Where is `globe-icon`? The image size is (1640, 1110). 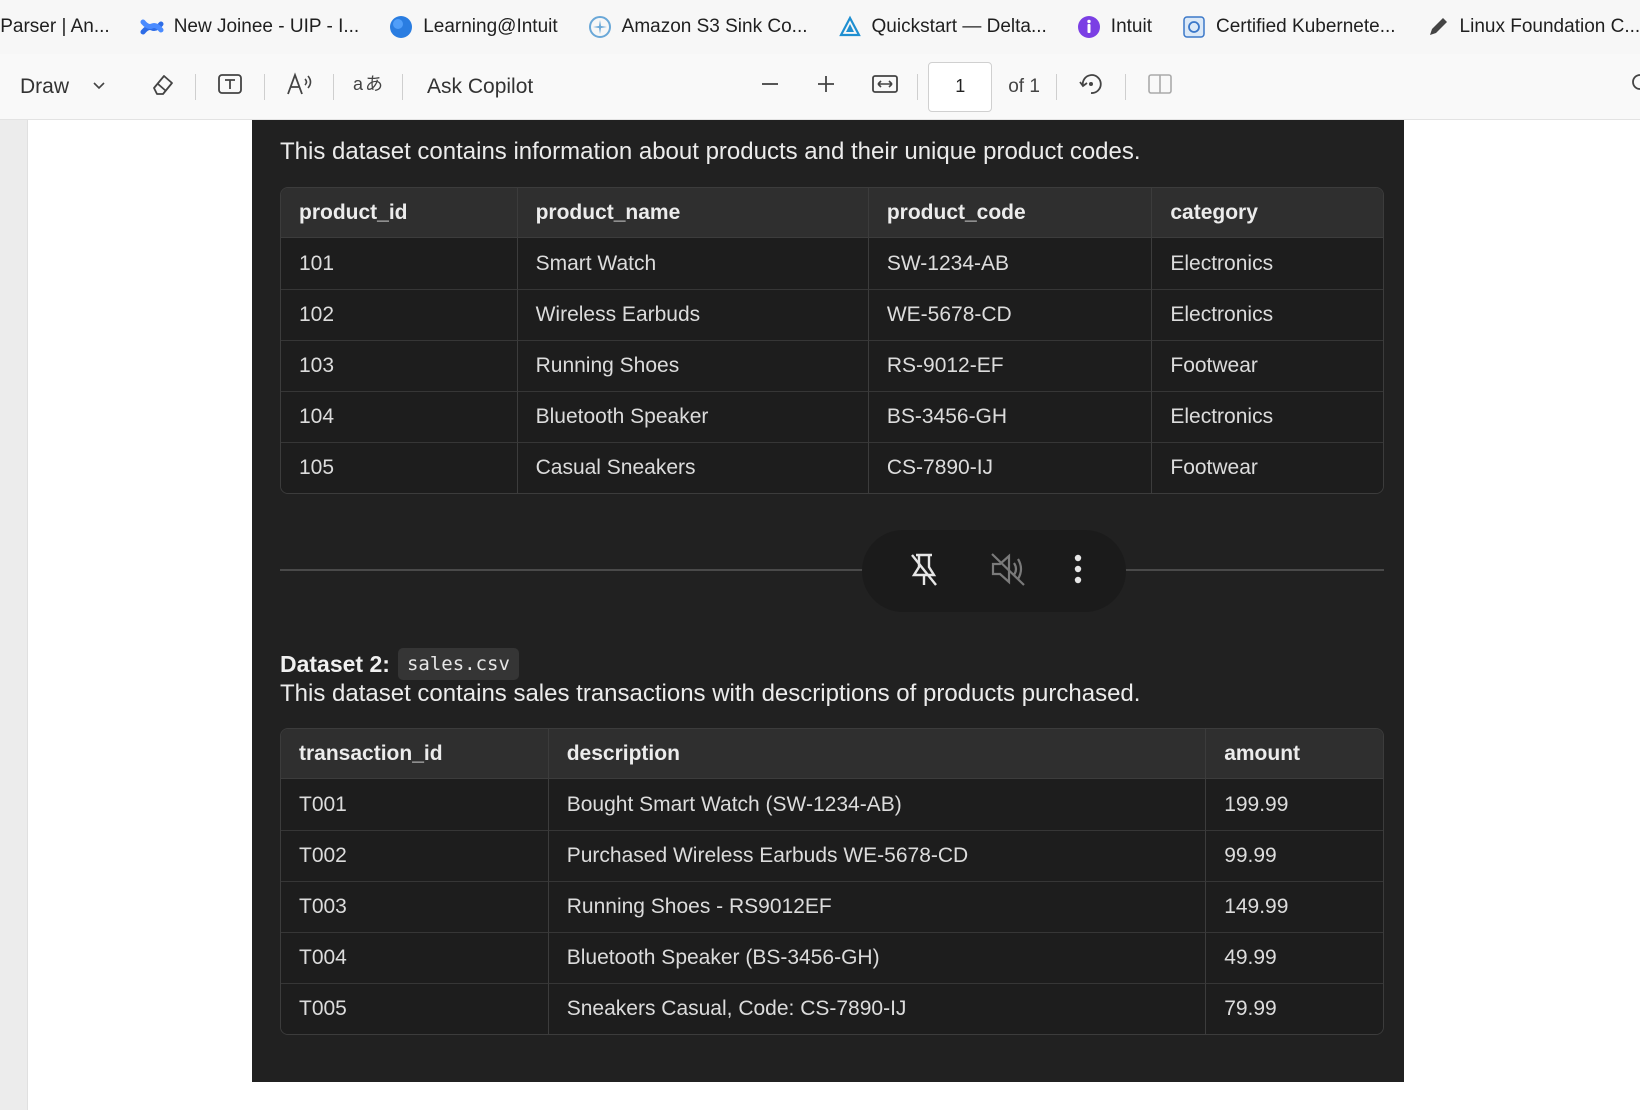
globe-icon is located at coordinates (401, 27).